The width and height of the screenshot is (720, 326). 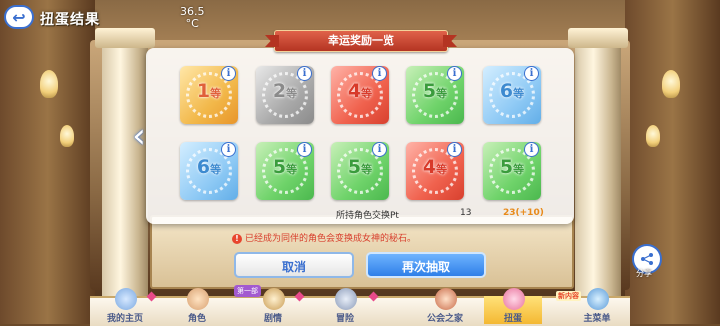 What do you see at coordinates (70, 20) in the screenshot?
I see `page-title: 扭蛋结果` at bounding box center [70, 20].